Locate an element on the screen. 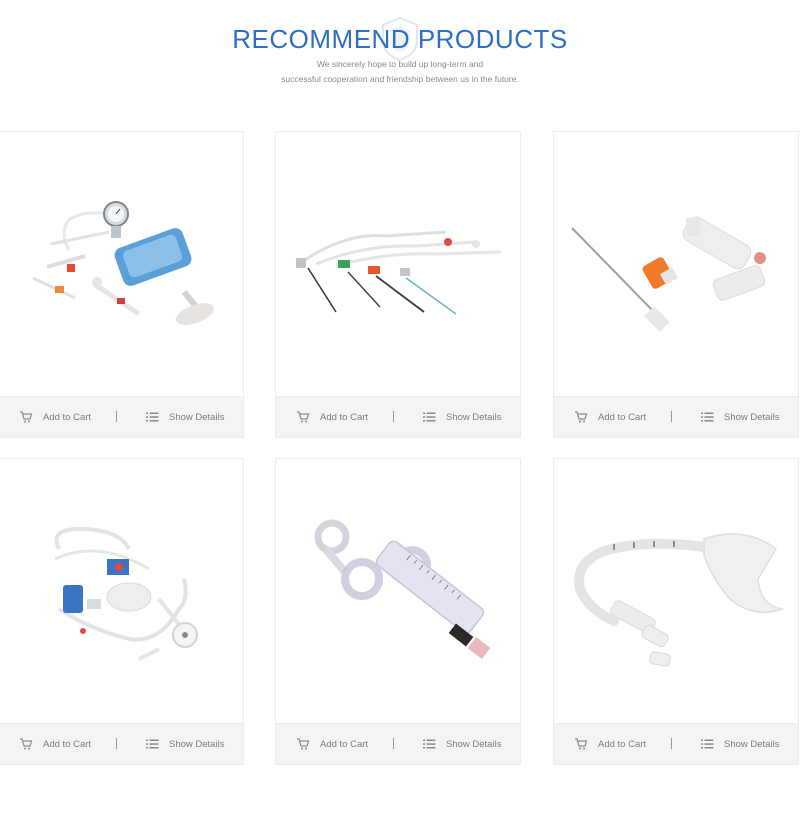 This screenshot has width=800, height=813. section-title: RECOMMEND PRODUCTS is located at coordinates (400, 39).